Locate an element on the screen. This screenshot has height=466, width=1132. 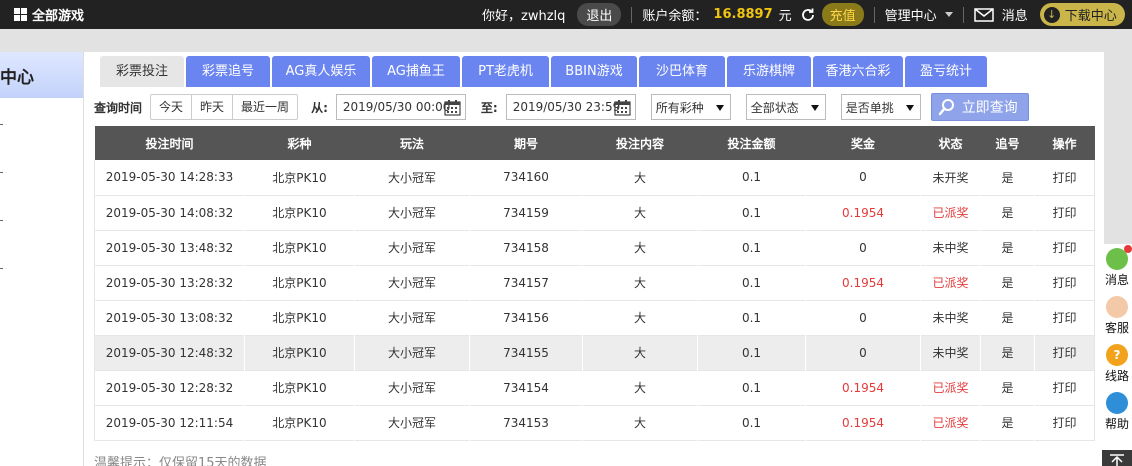
column-header: 彩种 is located at coordinates (299, 143).